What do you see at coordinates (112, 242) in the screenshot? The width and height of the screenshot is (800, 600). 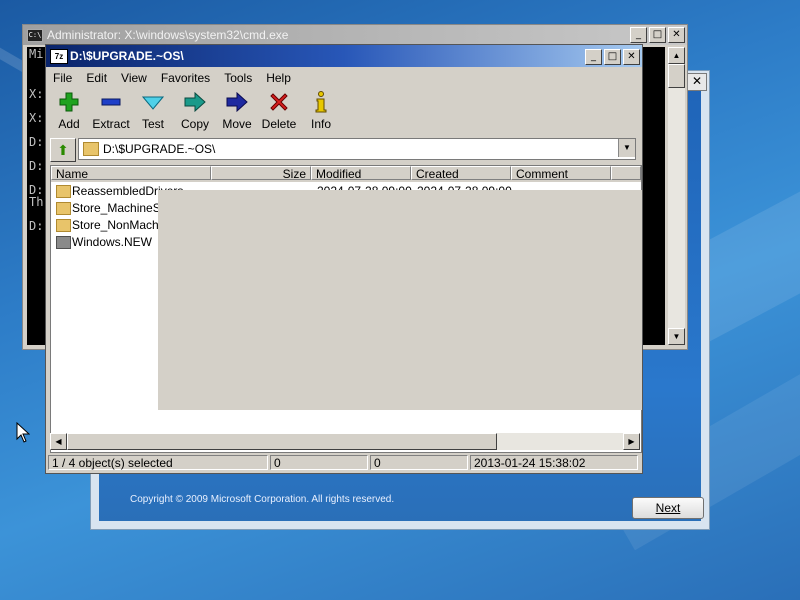 I see `file-name: Windows.NEW` at bounding box center [112, 242].